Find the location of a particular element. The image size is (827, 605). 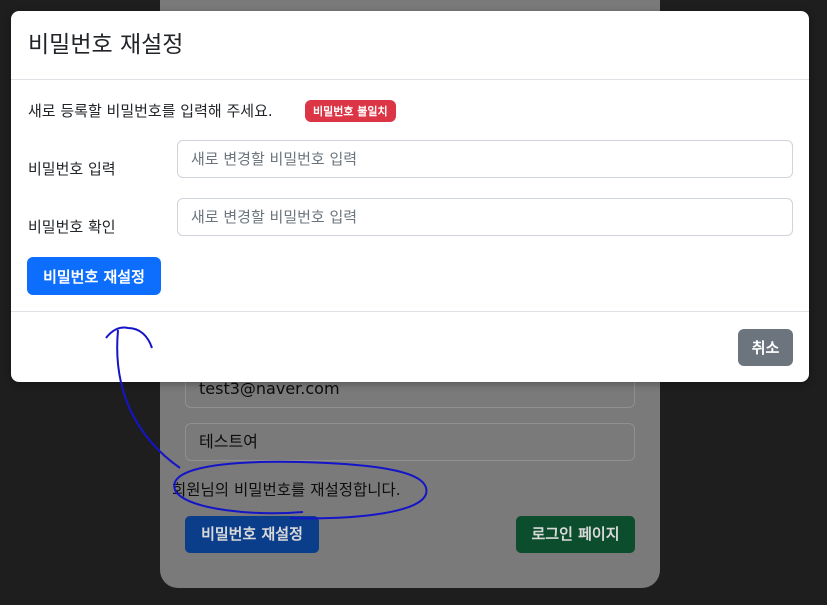

password-label: 비밀번호 입력 is located at coordinates (72, 169).